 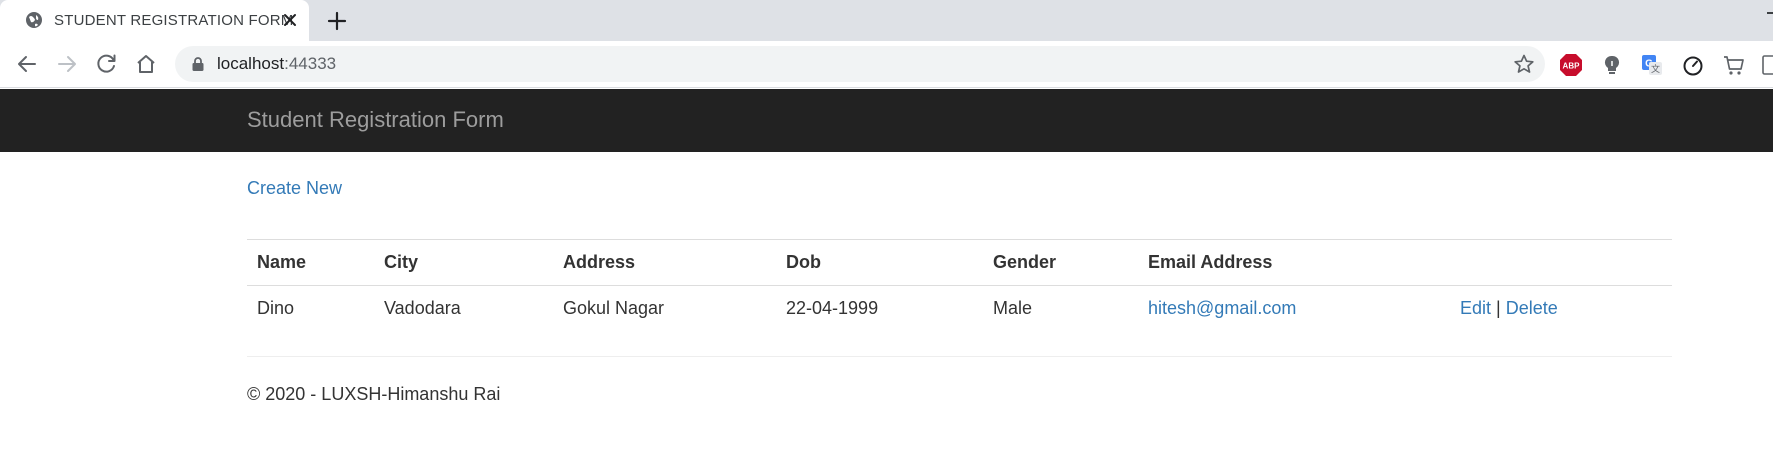 I want to click on cell-city: Vadodara, so click(x=422, y=308).